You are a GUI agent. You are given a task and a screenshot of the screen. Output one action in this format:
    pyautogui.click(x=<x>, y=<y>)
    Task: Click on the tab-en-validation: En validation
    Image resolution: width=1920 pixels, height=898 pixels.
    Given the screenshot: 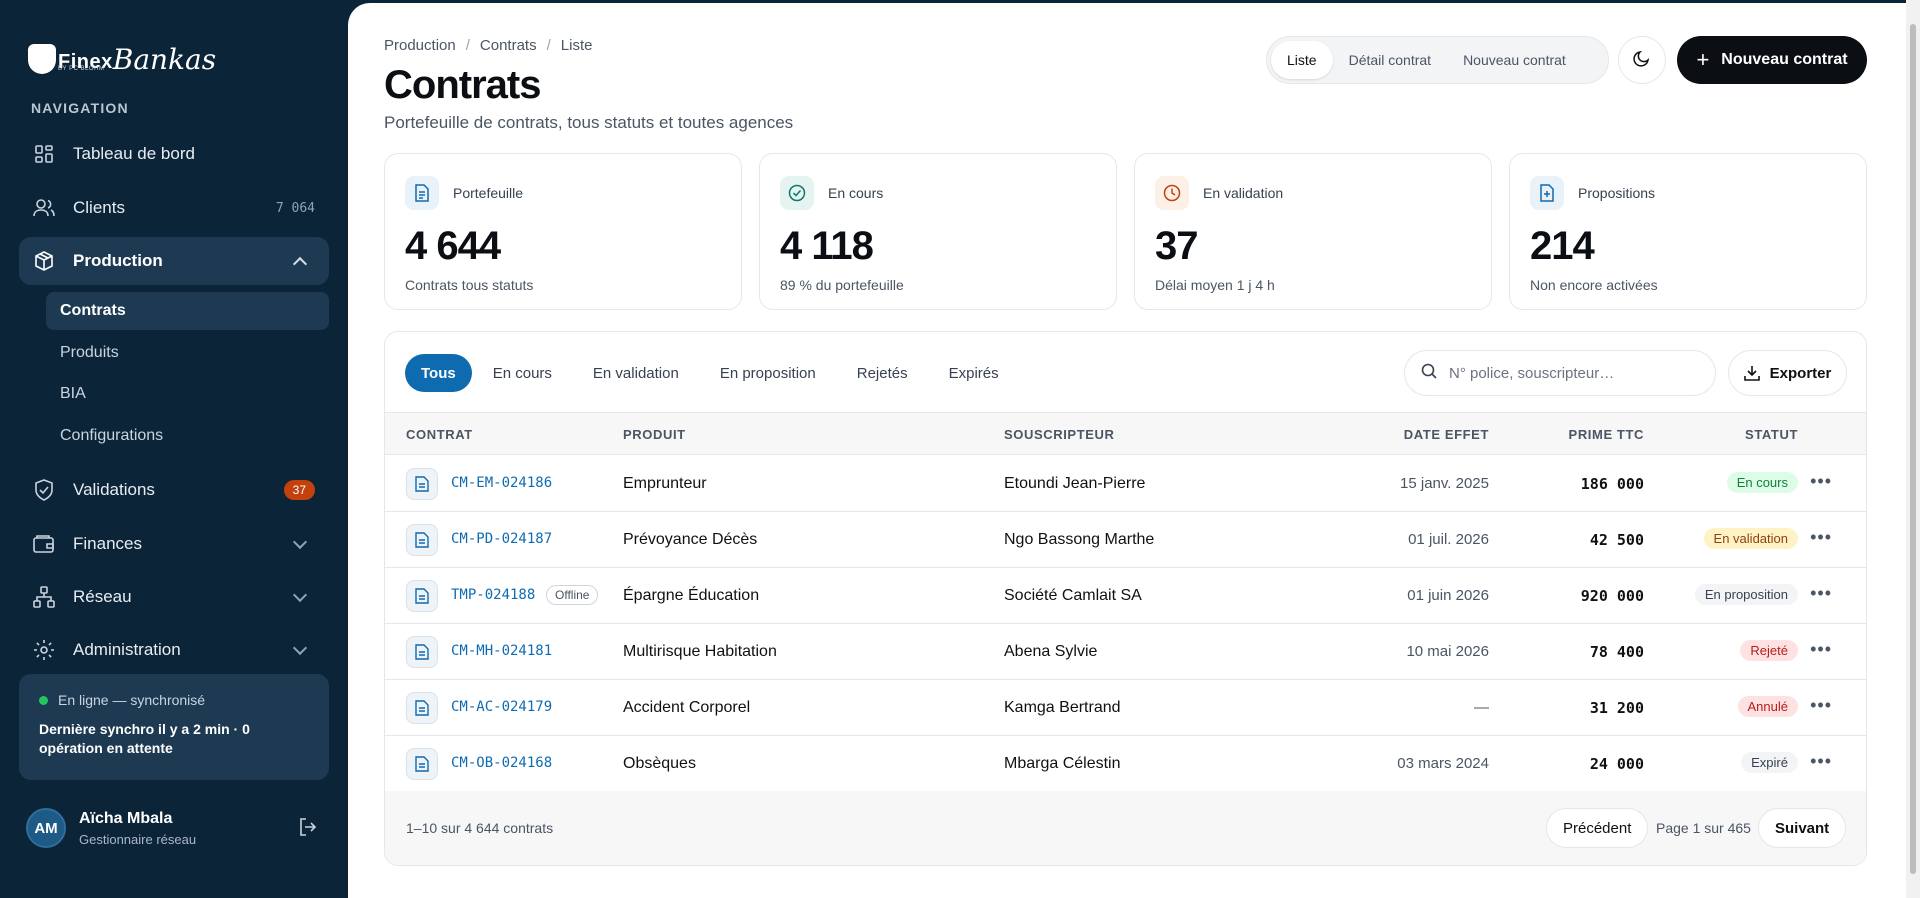 What is the action you would take?
    pyautogui.click(x=636, y=373)
    